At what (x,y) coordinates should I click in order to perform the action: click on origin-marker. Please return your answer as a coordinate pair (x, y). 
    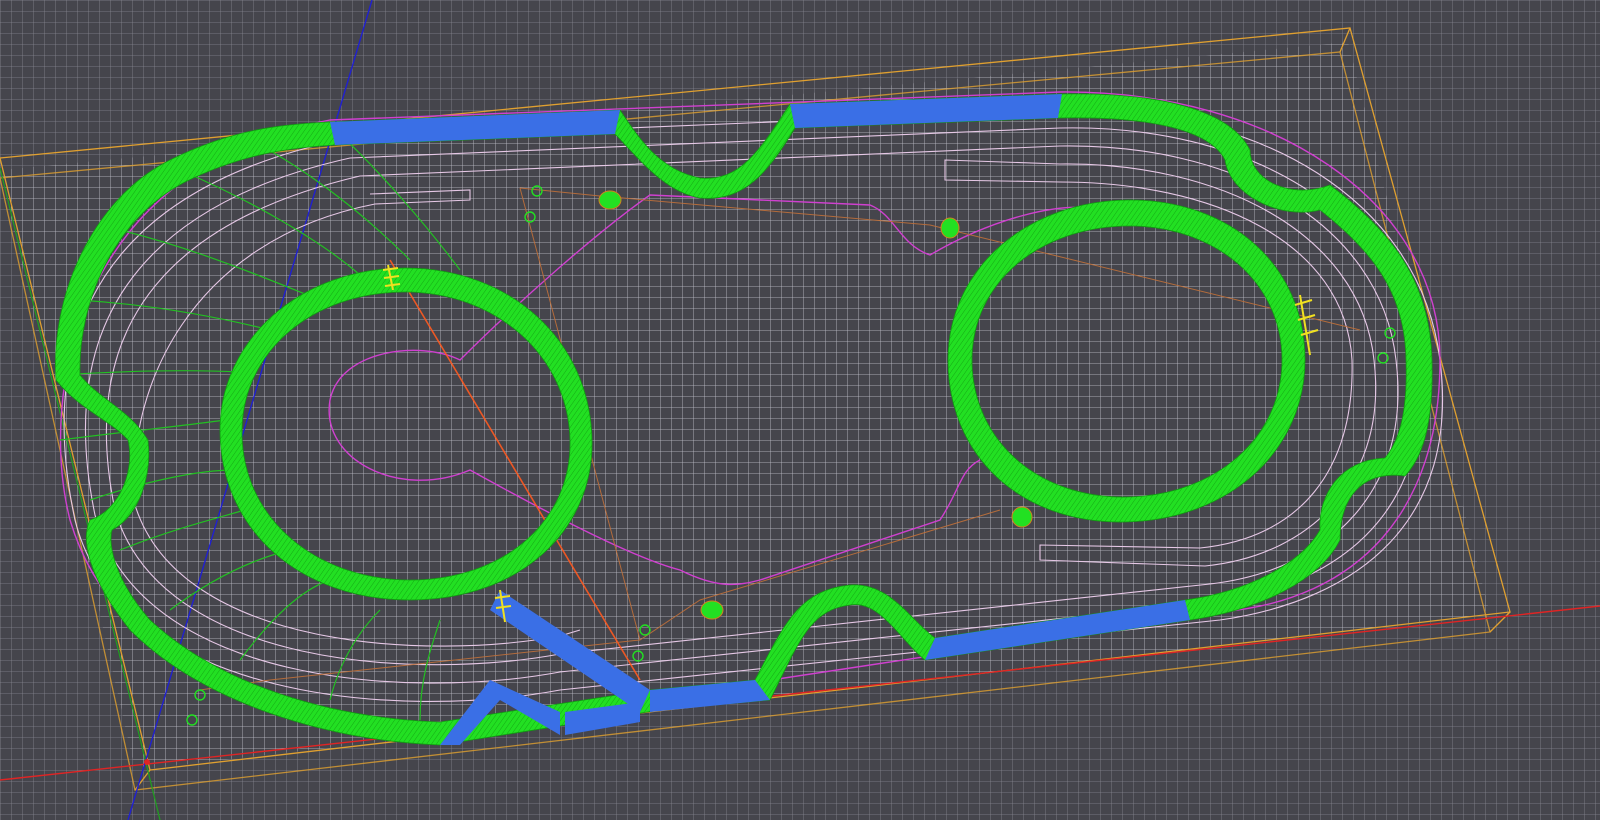
    Looking at the image, I should click on (147, 762).